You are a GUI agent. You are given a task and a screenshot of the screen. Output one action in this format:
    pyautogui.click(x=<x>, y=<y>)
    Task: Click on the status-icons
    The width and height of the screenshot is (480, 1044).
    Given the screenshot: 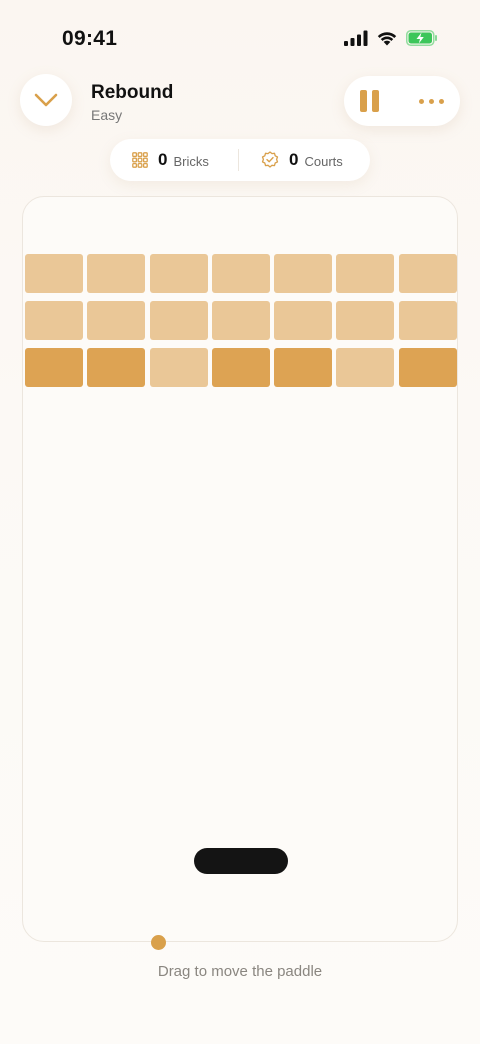 What is the action you would take?
    pyautogui.click(x=391, y=38)
    